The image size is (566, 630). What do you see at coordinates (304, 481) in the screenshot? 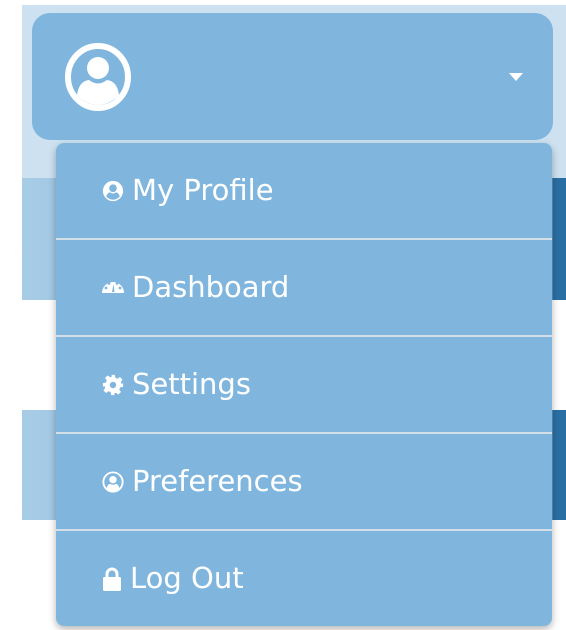
I see `menu-item: Preferences` at bounding box center [304, 481].